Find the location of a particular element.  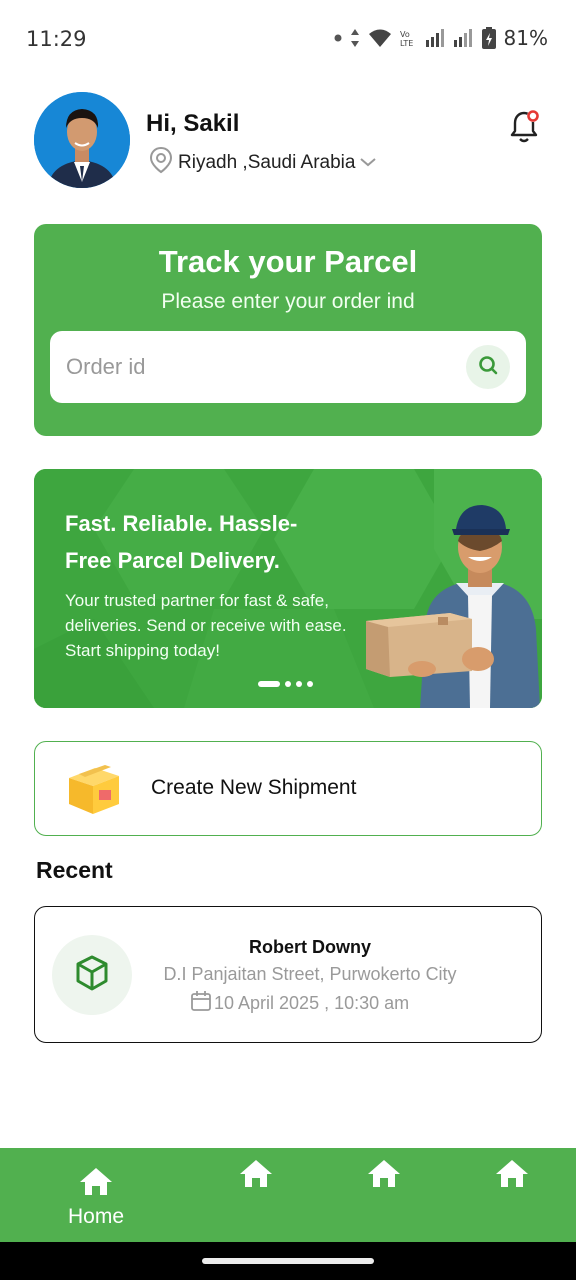

dot-icon is located at coordinates (338, 38).